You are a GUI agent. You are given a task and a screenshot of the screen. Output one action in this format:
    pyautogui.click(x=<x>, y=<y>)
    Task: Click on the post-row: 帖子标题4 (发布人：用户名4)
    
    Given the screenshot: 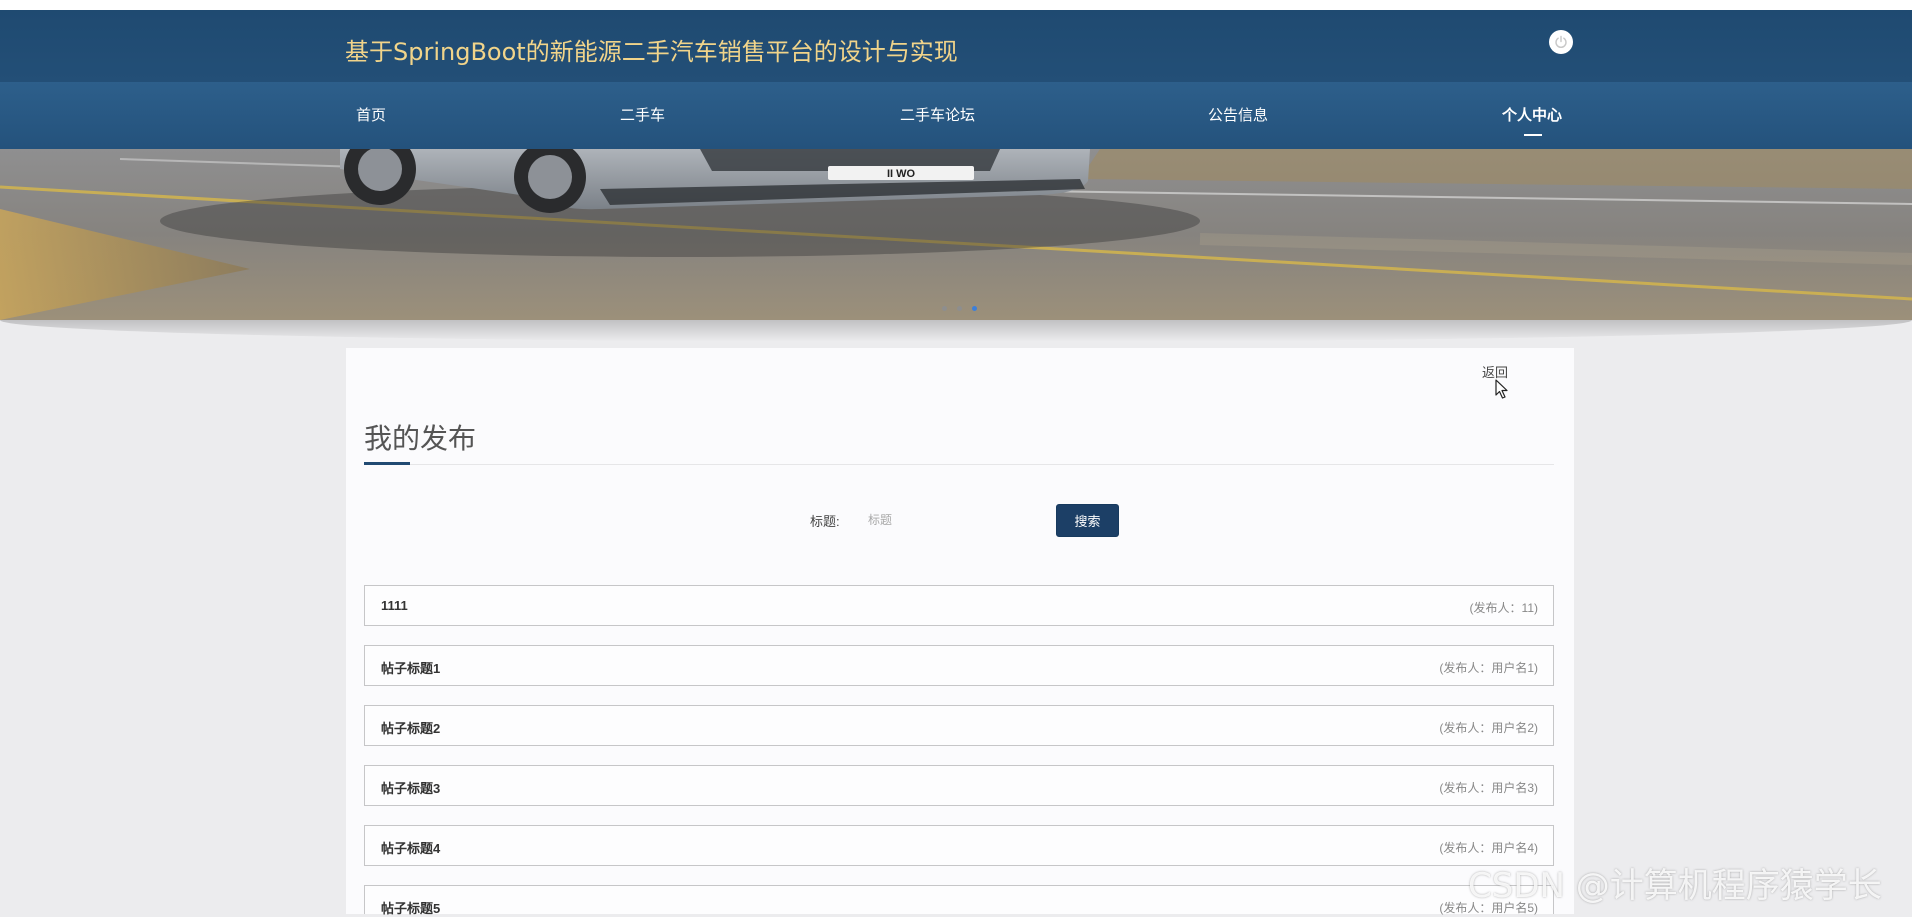 What is the action you would take?
    pyautogui.click(x=959, y=845)
    